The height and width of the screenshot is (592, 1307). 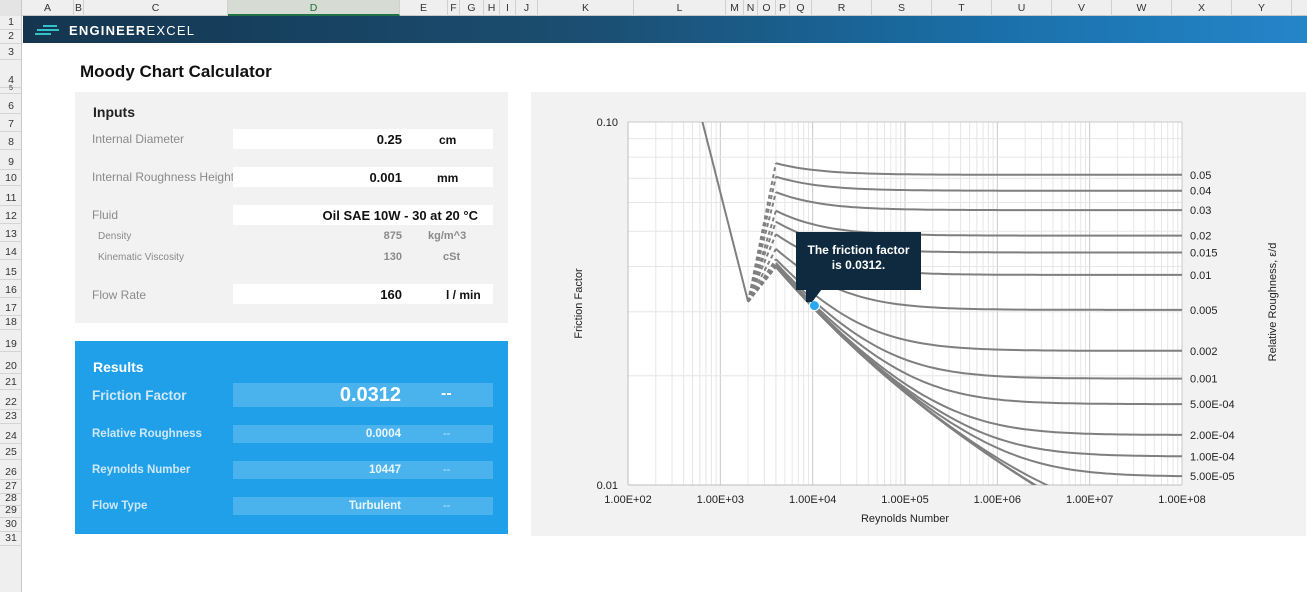 I want to click on roughness-label: 5.00E-04, so click(x=1212, y=405).